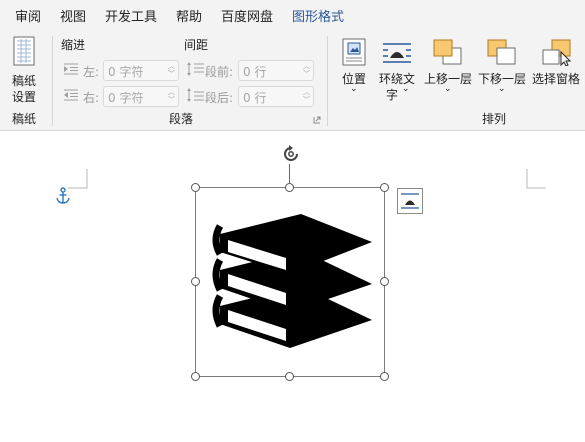 The image size is (585, 442). Describe the element at coordinates (494, 119) in the screenshot. I see `arrange-group-label: 排列` at that location.